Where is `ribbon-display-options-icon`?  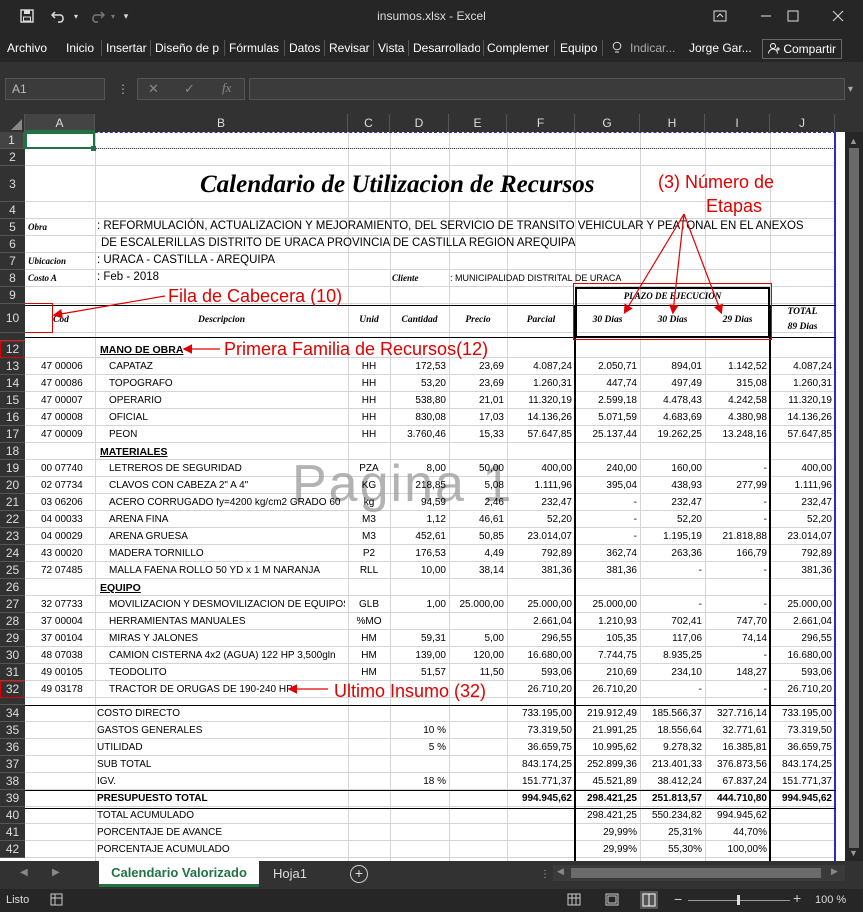
ribbon-display-options-icon is located at coordinates (720, 16).